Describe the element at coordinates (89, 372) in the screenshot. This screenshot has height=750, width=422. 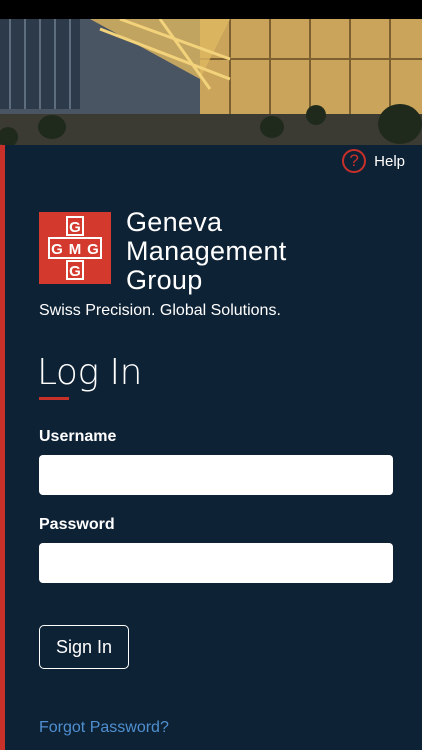
I see `page-title: Log In` at that location.